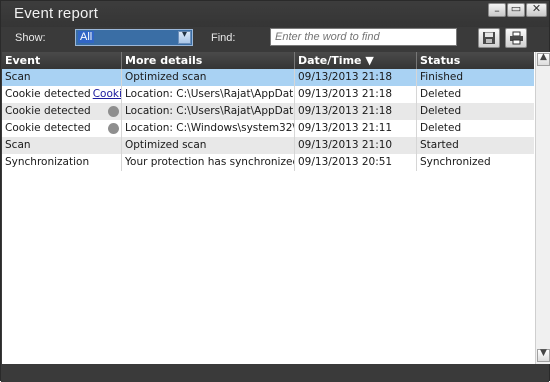 Image resolution: width=550 pixels, height=382 pixels. I want to click on event-cell: Synchronization, so click(62, 162).